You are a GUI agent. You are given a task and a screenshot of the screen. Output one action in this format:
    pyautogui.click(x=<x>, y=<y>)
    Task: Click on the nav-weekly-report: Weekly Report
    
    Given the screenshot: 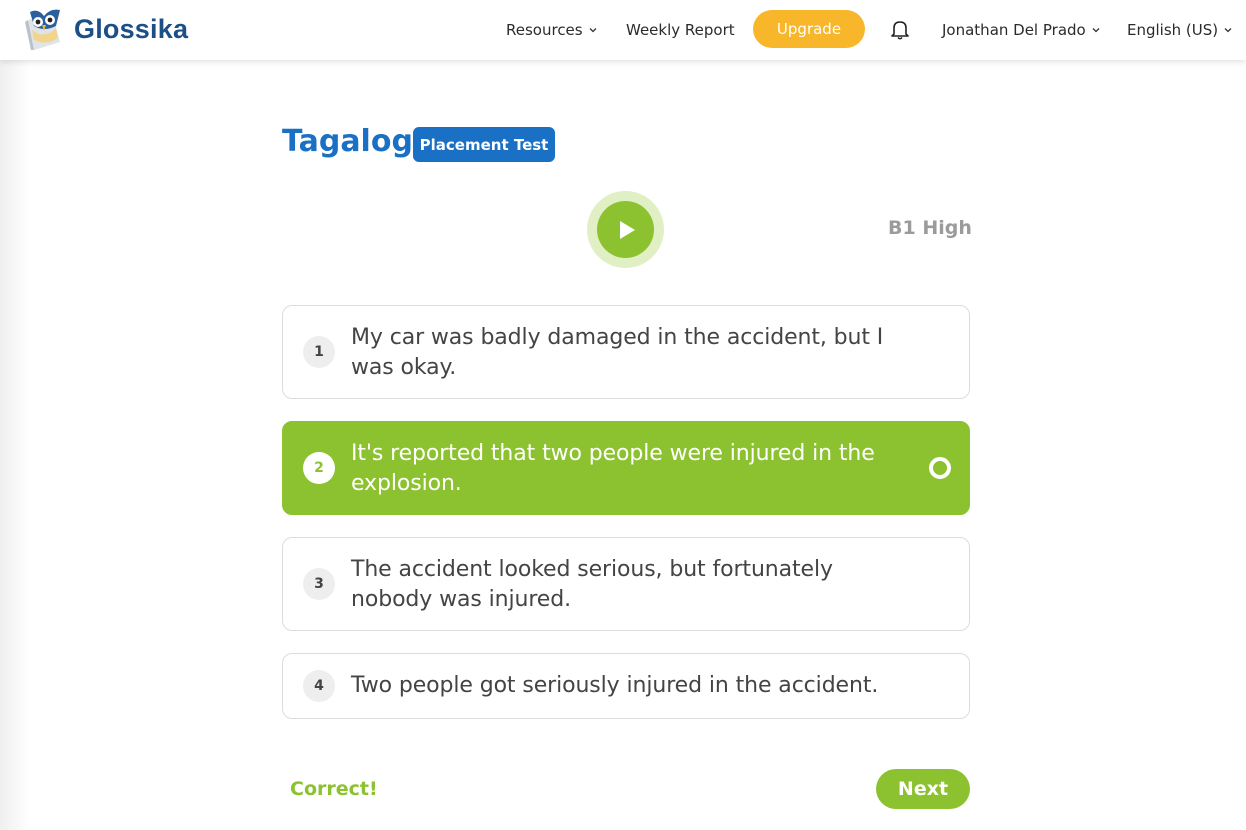 What is the action you would take?
    pyautogui.click(x=680, y=30)
    